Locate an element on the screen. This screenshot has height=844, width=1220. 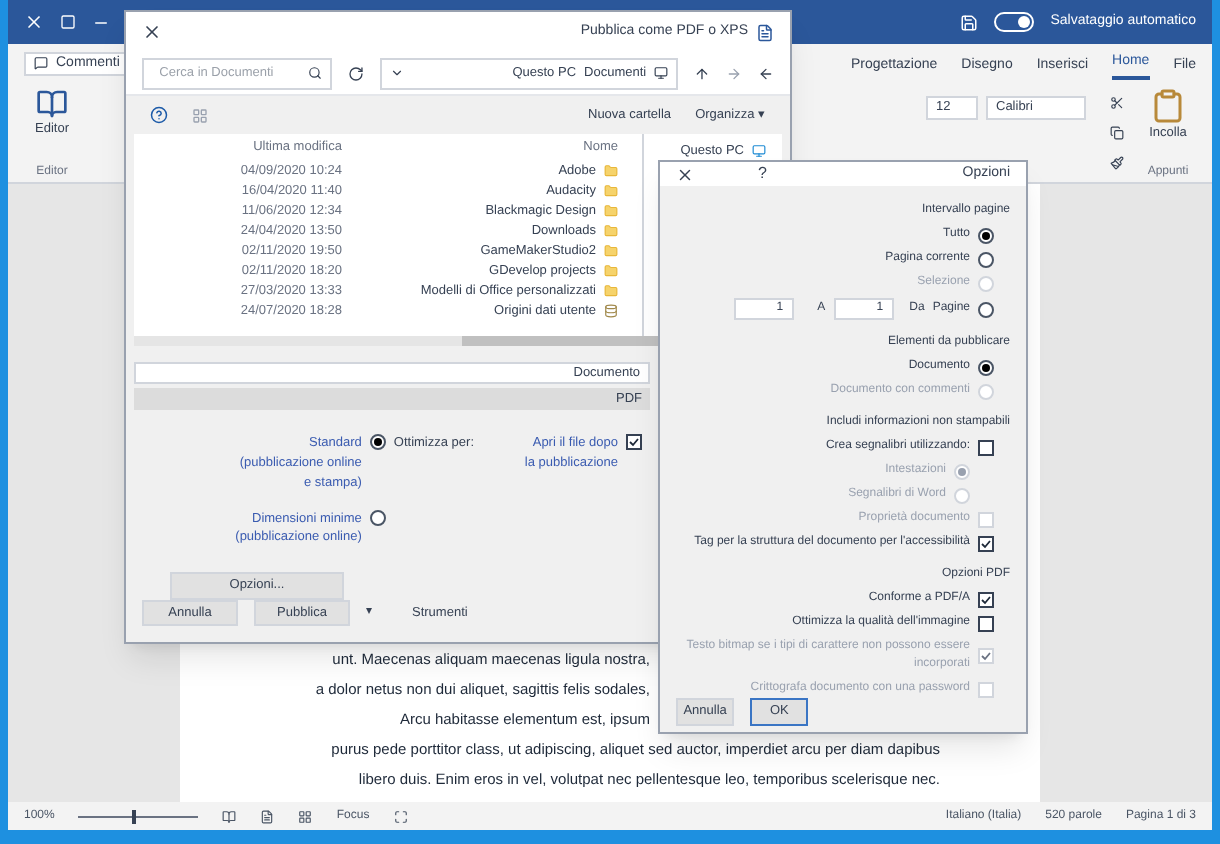
autosave-toggle is located at coordinates (1014, 22).